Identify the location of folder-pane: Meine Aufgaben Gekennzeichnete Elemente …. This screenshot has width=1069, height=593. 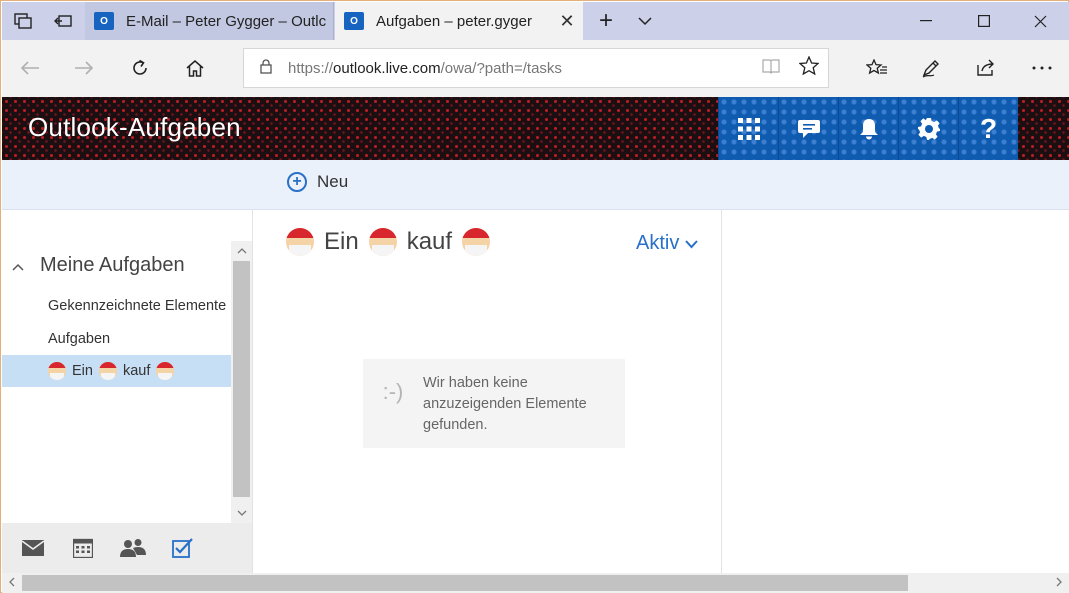
(127, 366).